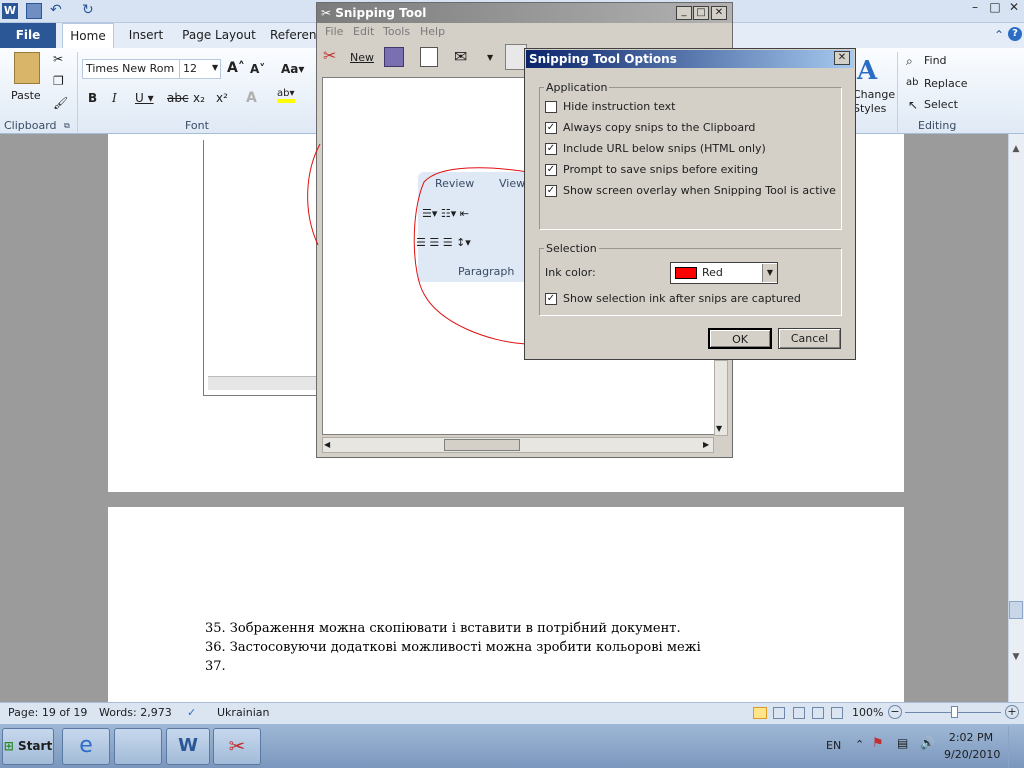 The width and height of the screenshot is (1024, 768). What do you see at coordinates (396, 31) in the screenshot?
I see `menu-tools: Tools` at bounding box center [396, 31].